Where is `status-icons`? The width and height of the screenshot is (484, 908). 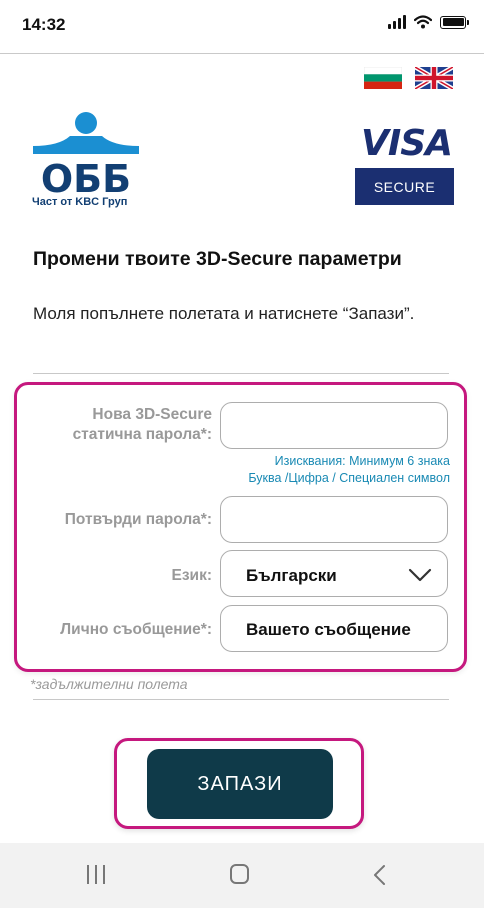
status-icons is located at coordinates (428, 22).